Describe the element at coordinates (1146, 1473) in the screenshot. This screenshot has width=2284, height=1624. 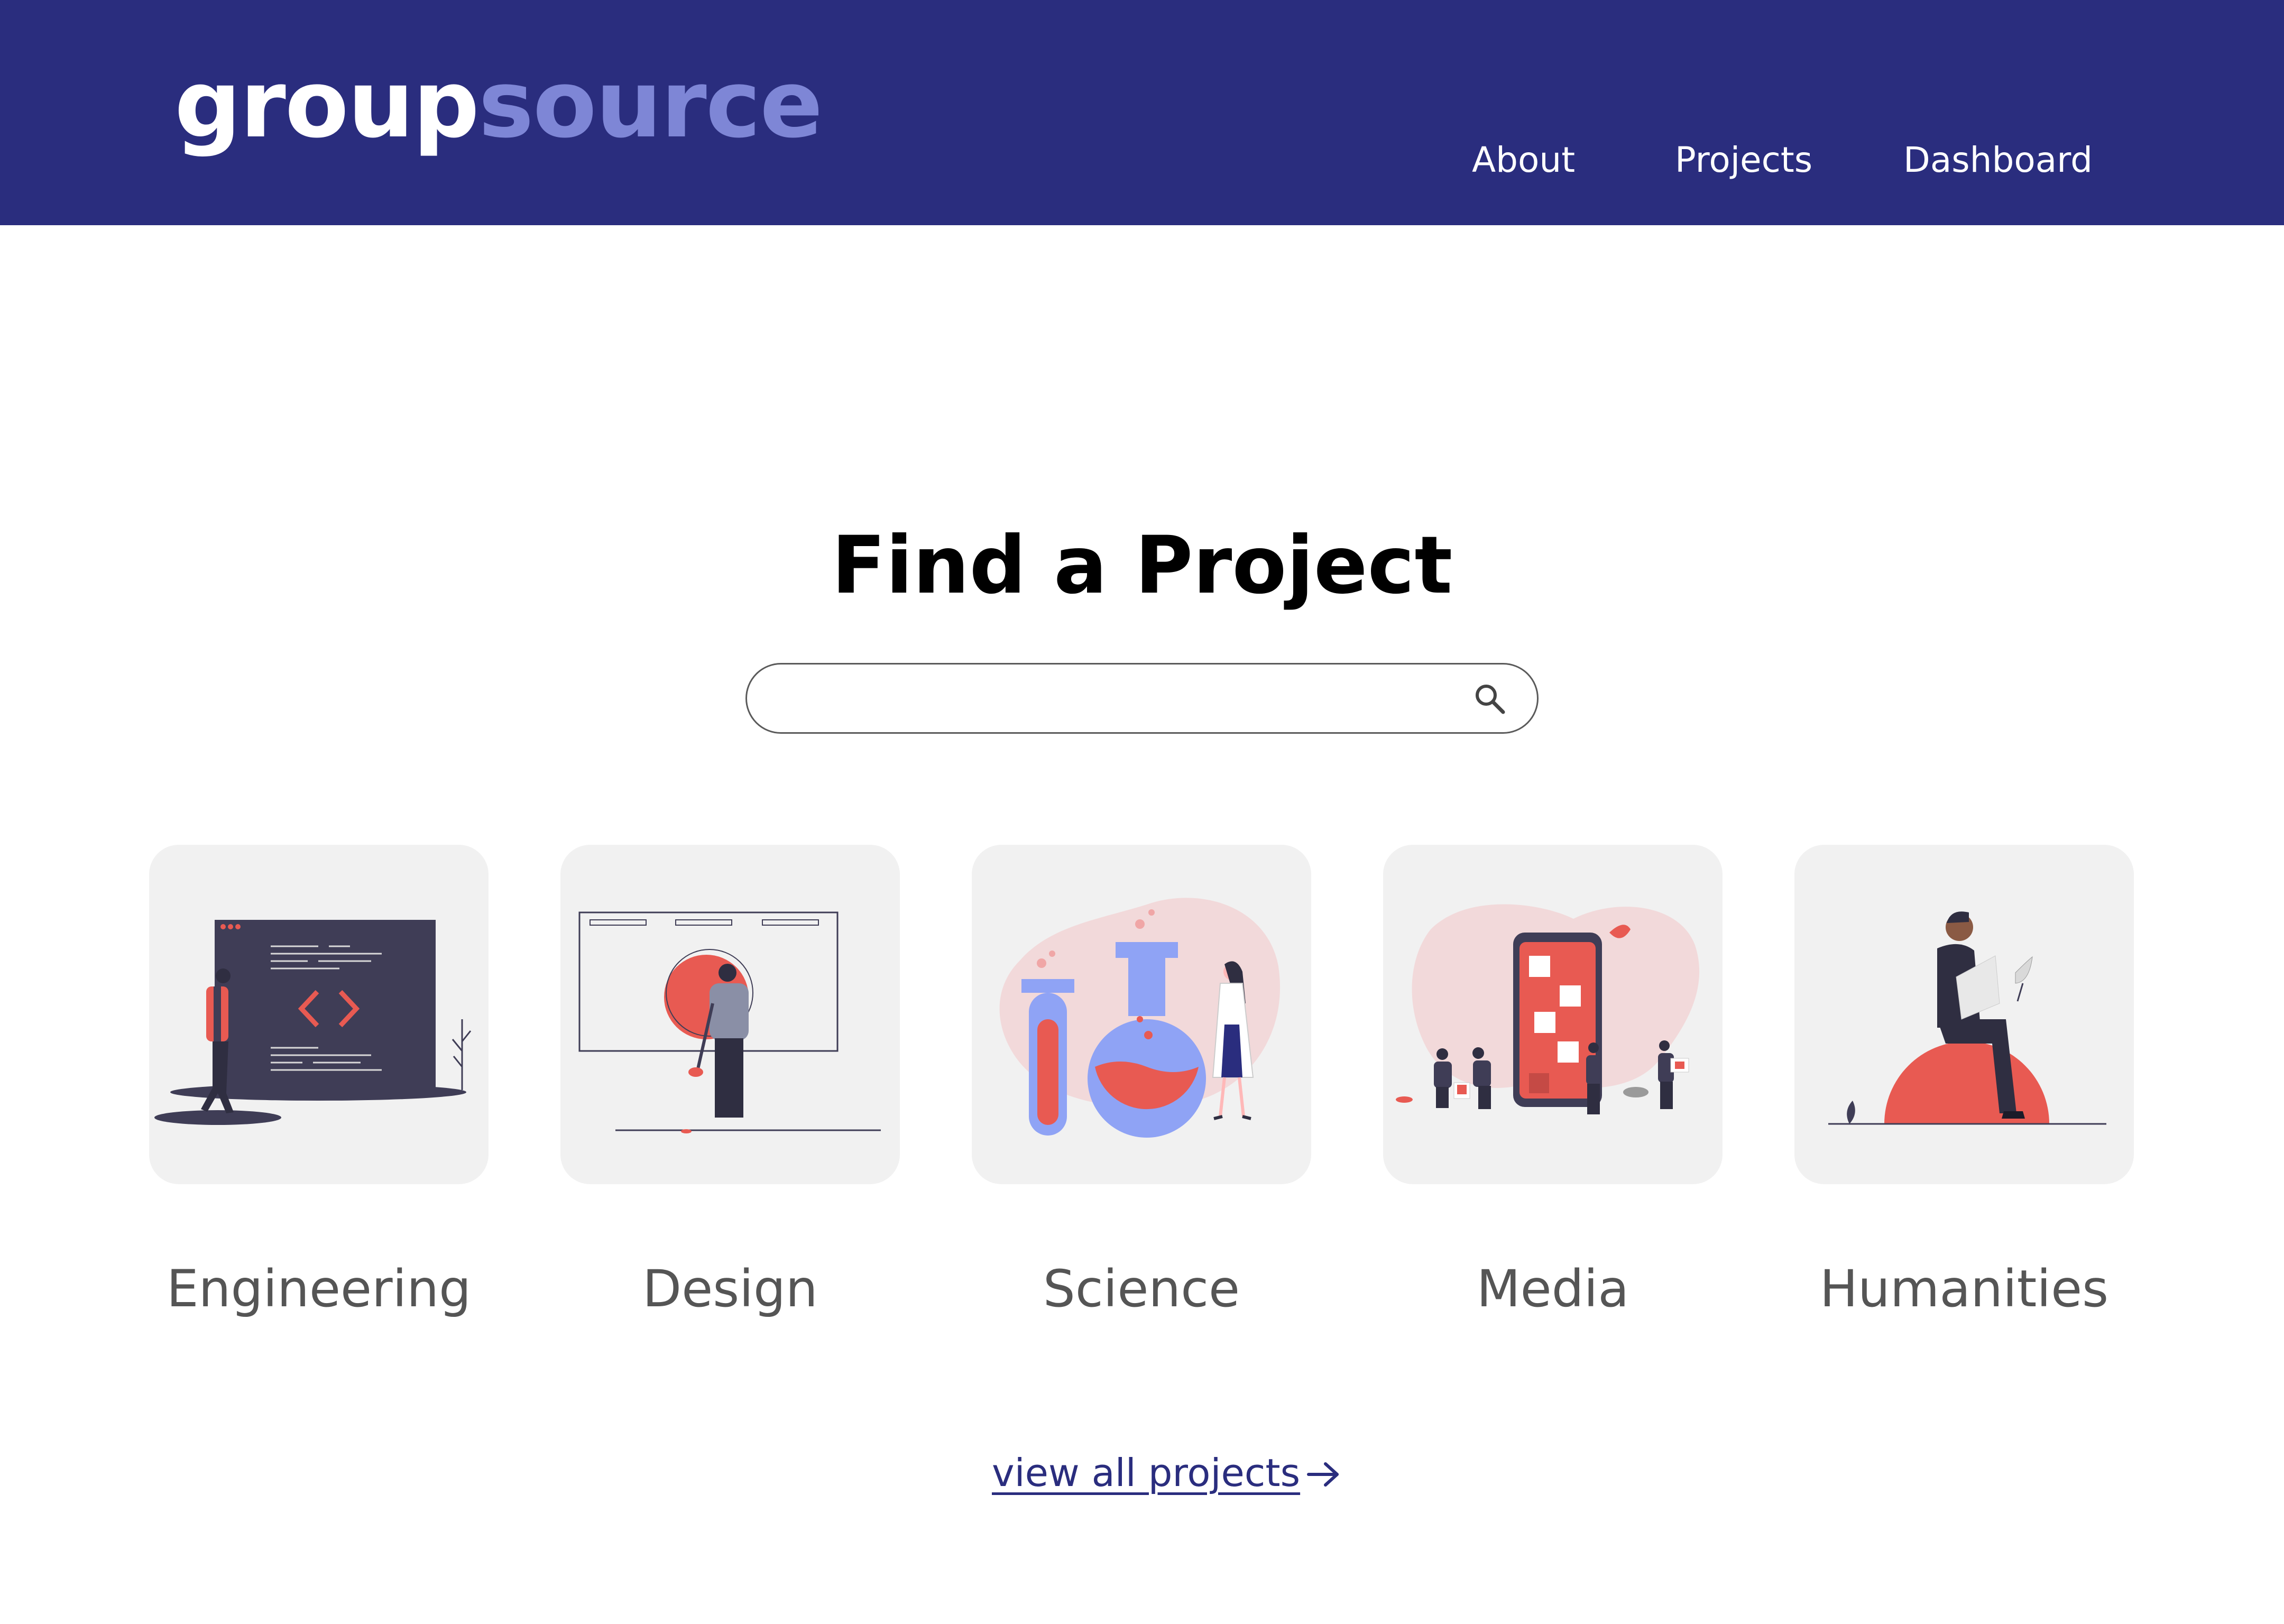
I see `view-all-label: view all projects` at that location.